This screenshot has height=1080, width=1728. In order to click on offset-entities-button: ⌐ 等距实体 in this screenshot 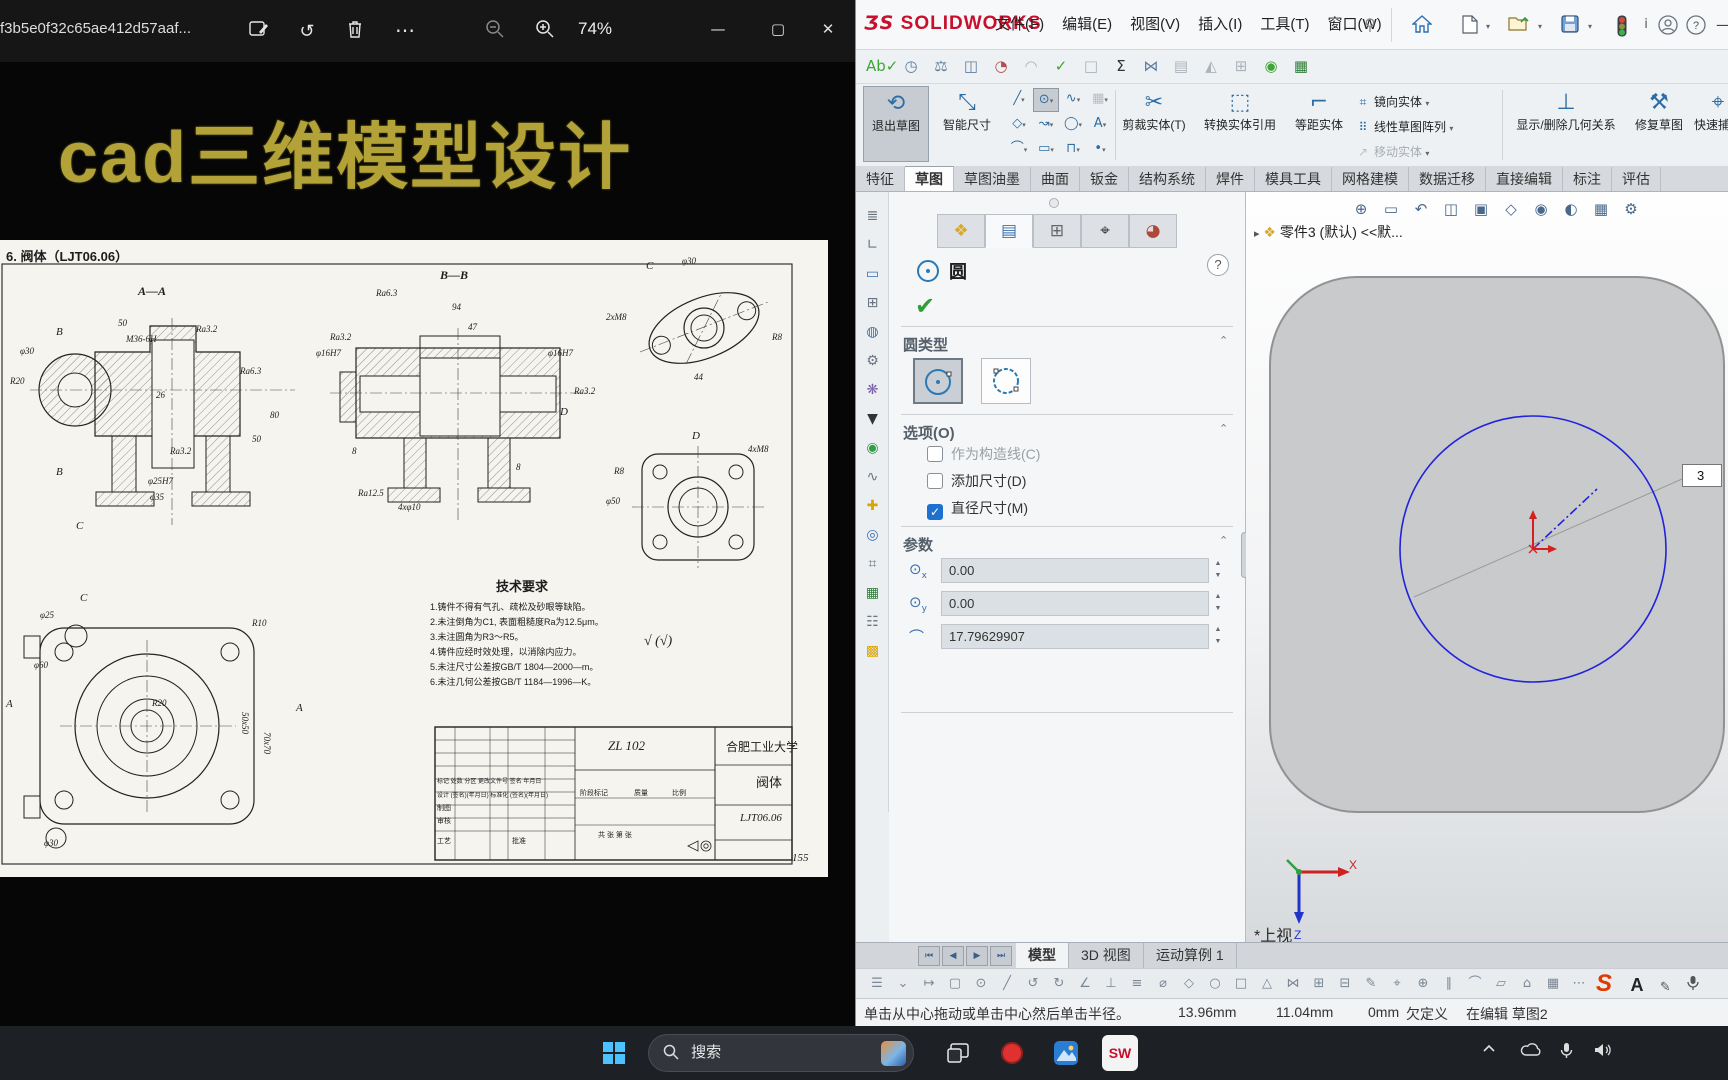, I will do `click(1319, 124)`.